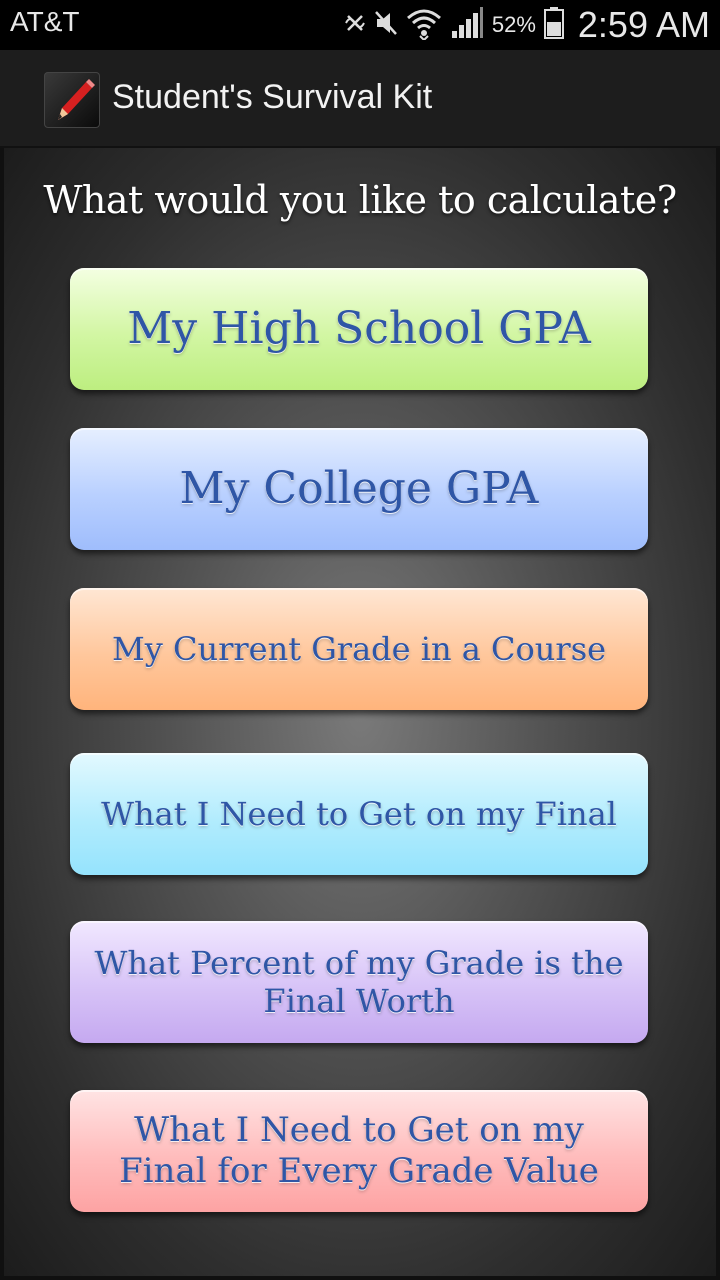  Describe the element at coordinates (359, 329) in the screenshot. I see `high-school-gpa-button: My High School GPA` at that location.